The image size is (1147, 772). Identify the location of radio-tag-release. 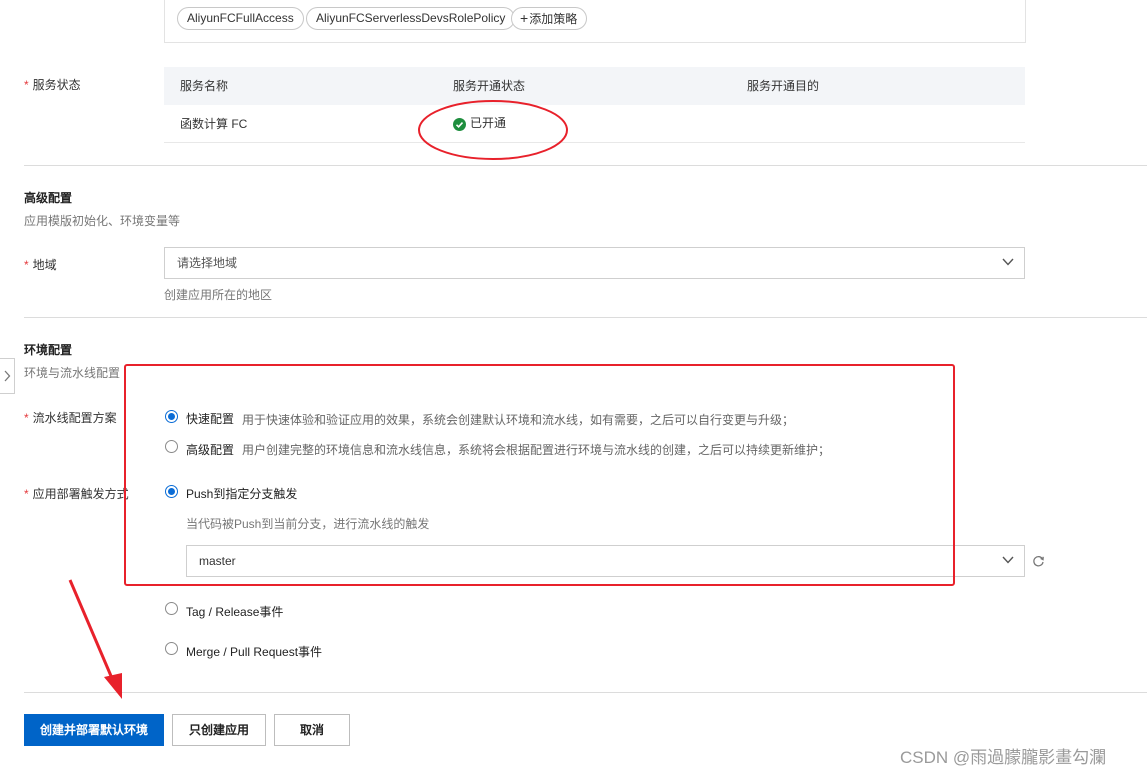
(171, 608).